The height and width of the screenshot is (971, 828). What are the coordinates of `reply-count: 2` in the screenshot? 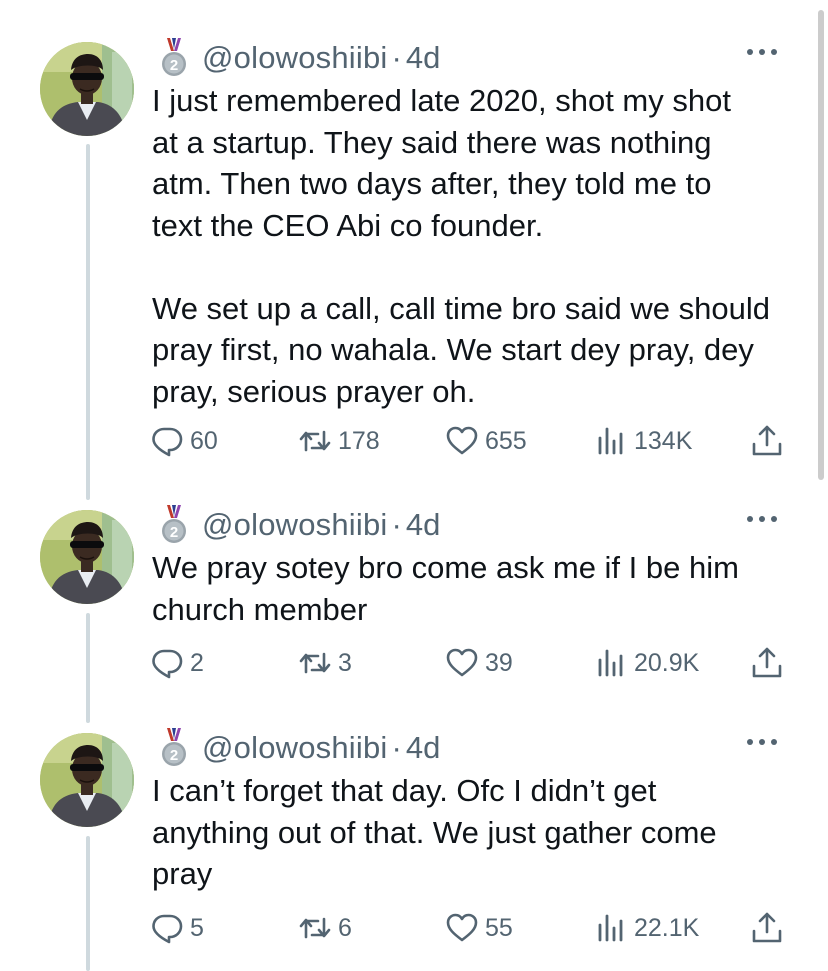 It's located at (197, 662).